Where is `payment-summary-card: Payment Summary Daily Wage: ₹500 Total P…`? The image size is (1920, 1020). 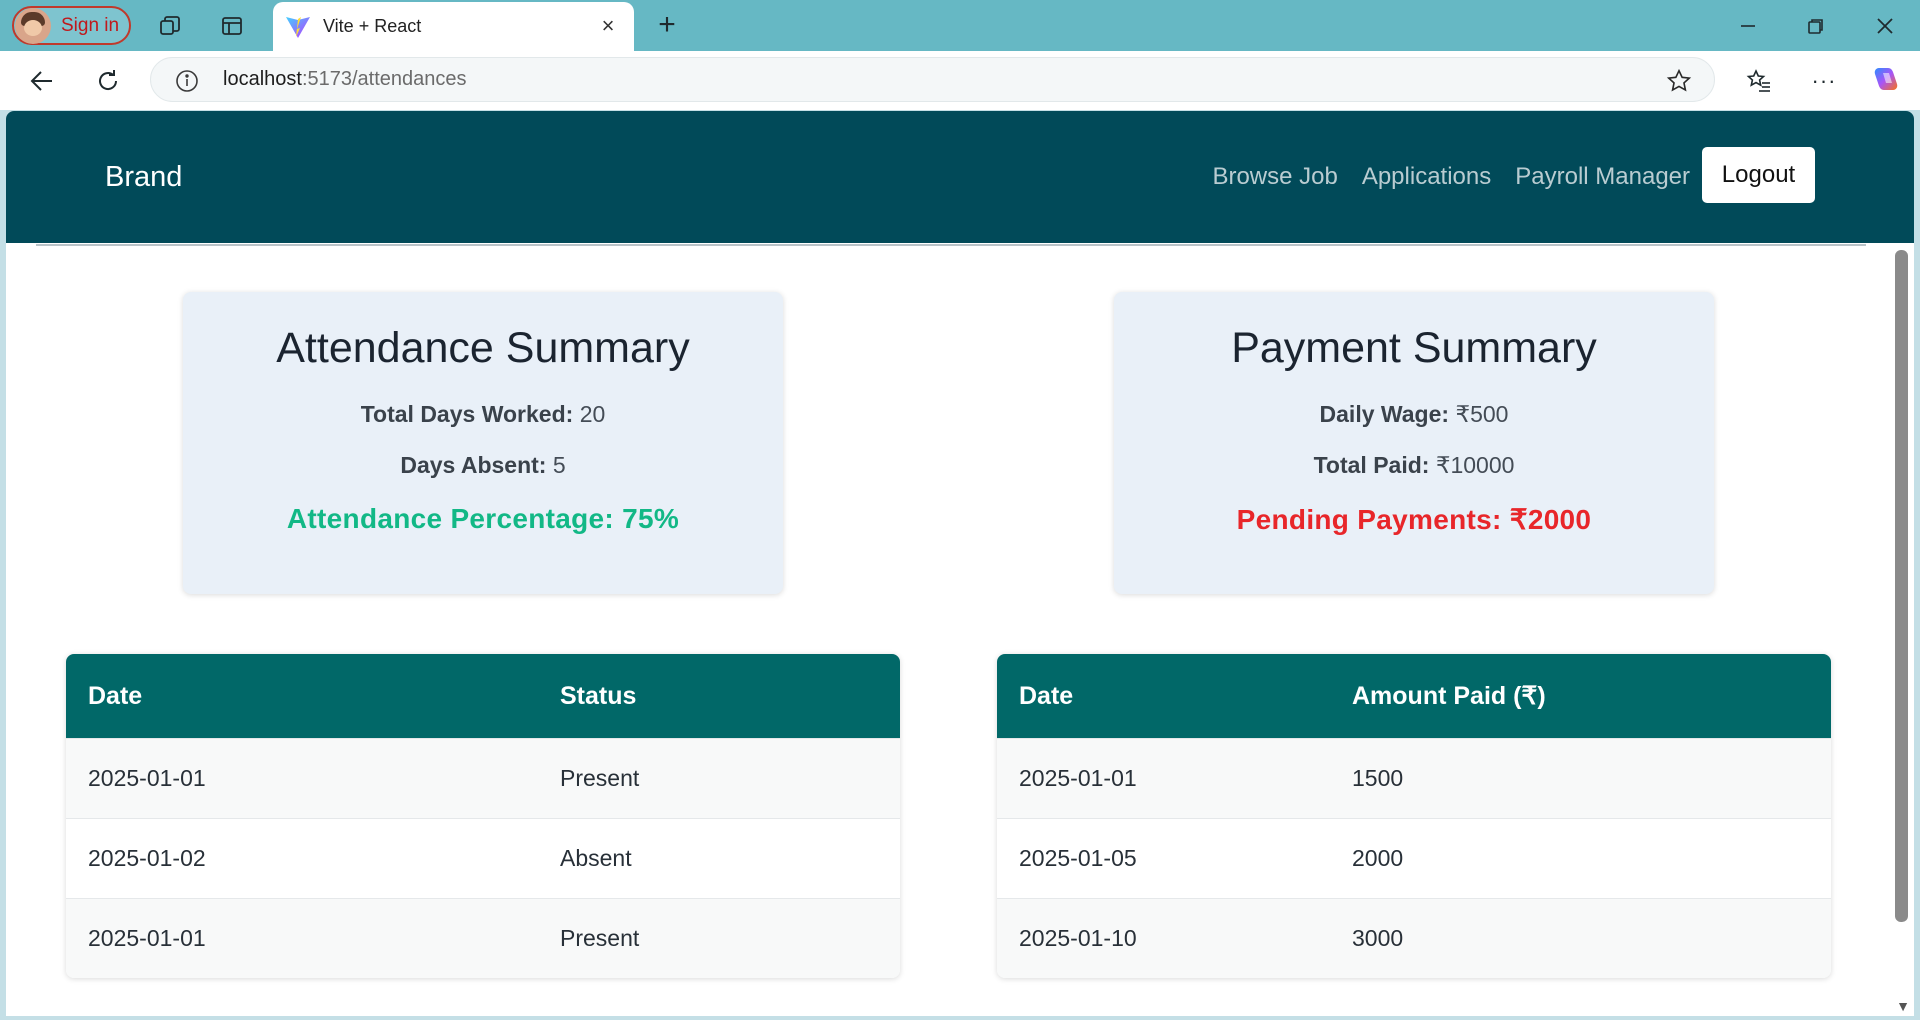 payment-summary-card: Payment Summary Daily Wage: ₹500 Total P… is located at coordinates (1414, 443).